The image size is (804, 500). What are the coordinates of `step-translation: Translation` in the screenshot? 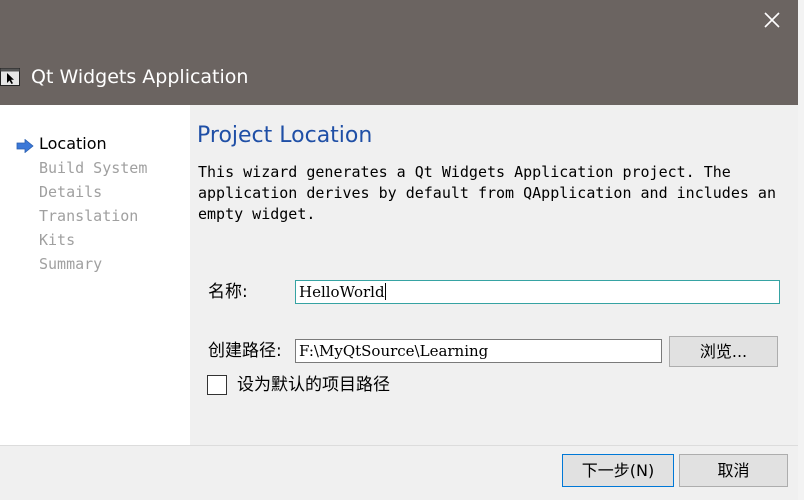 It's located at (89, 216).